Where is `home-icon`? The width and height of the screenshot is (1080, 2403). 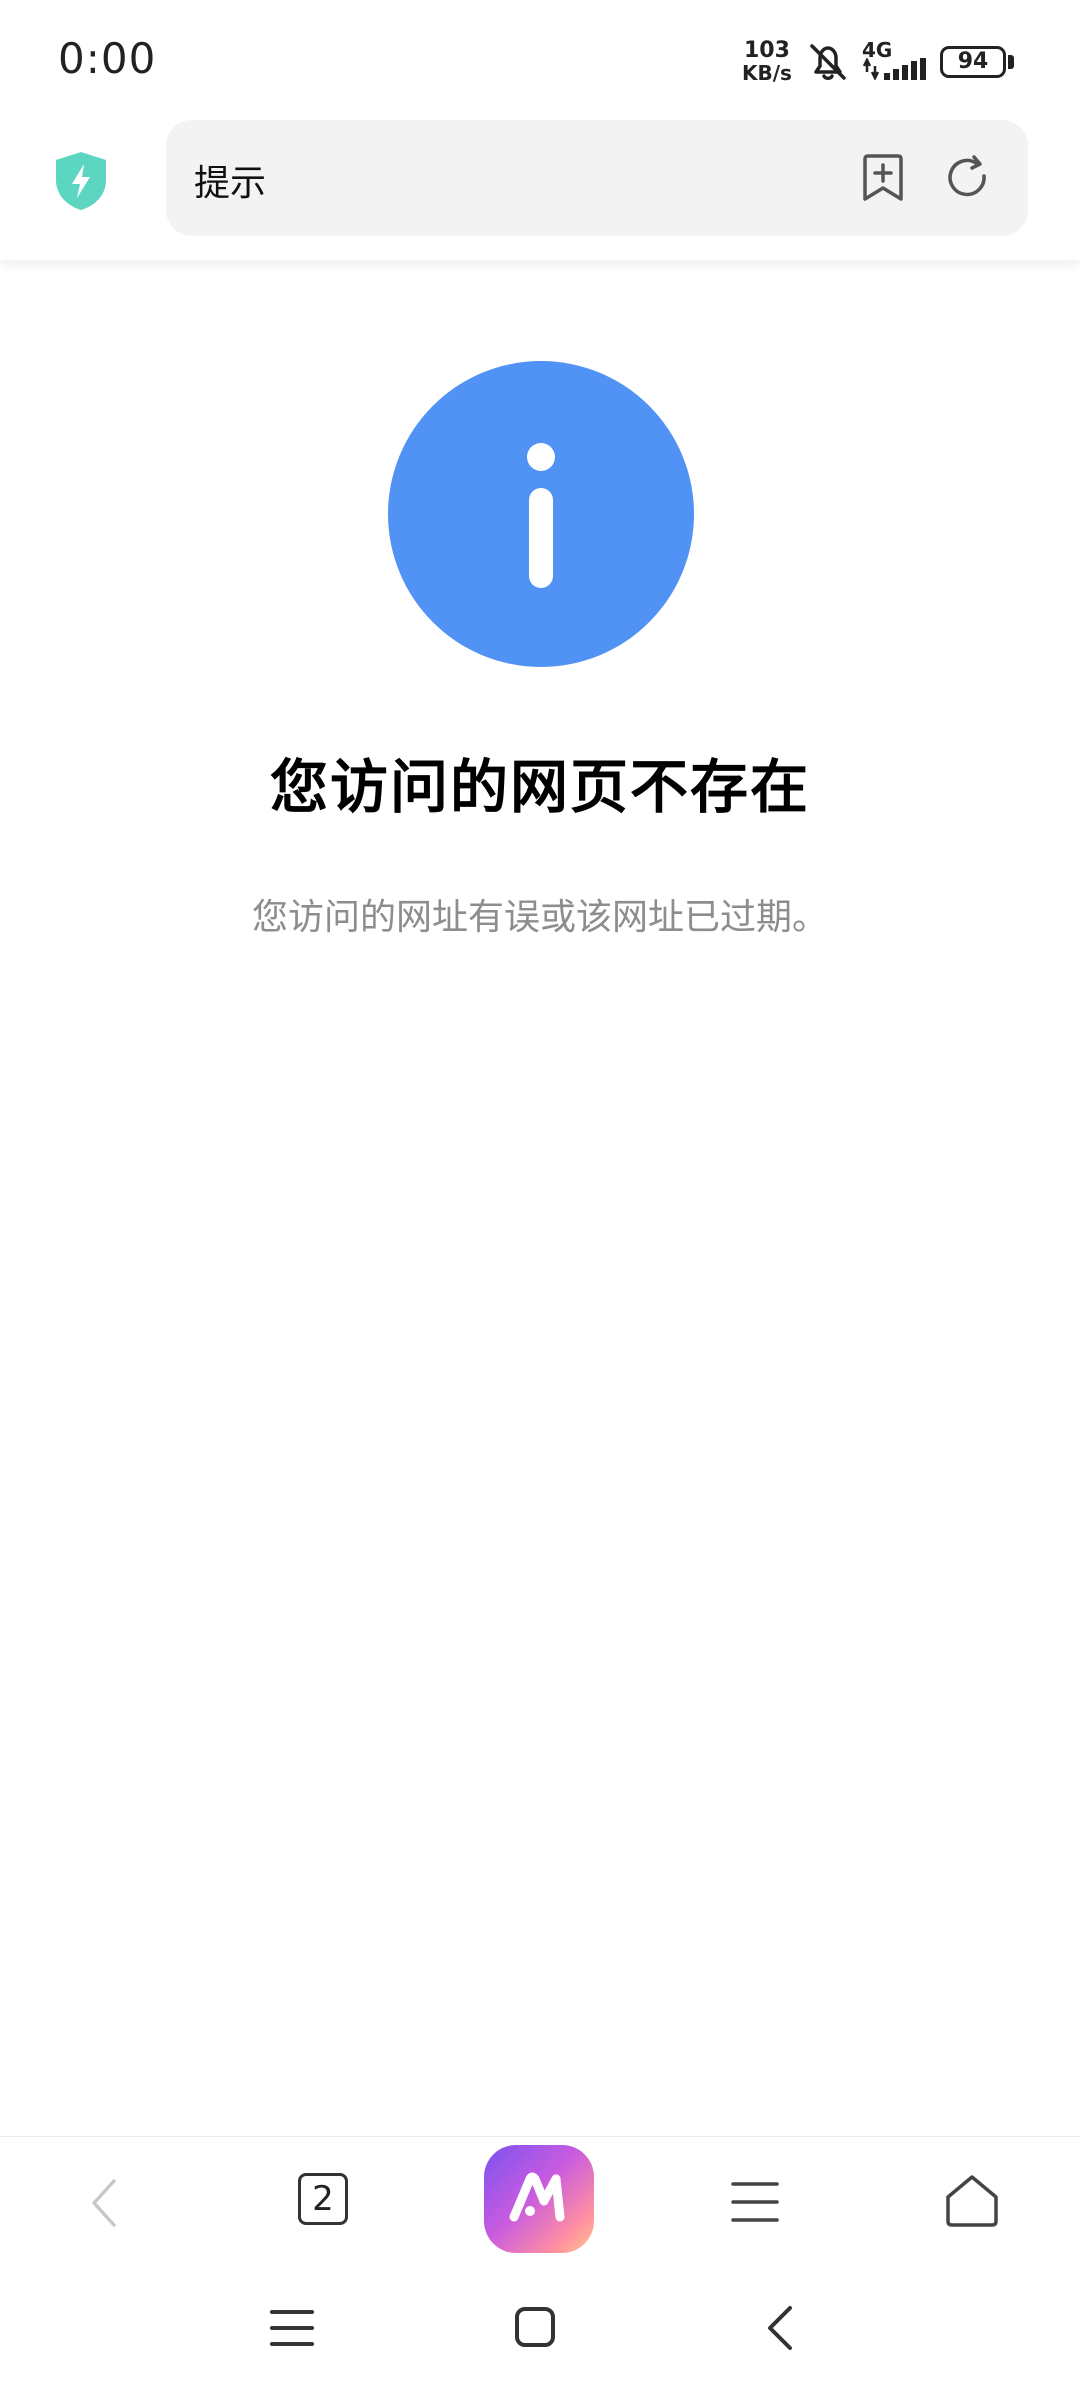 home-icon is located at coordinates (972, 2201).